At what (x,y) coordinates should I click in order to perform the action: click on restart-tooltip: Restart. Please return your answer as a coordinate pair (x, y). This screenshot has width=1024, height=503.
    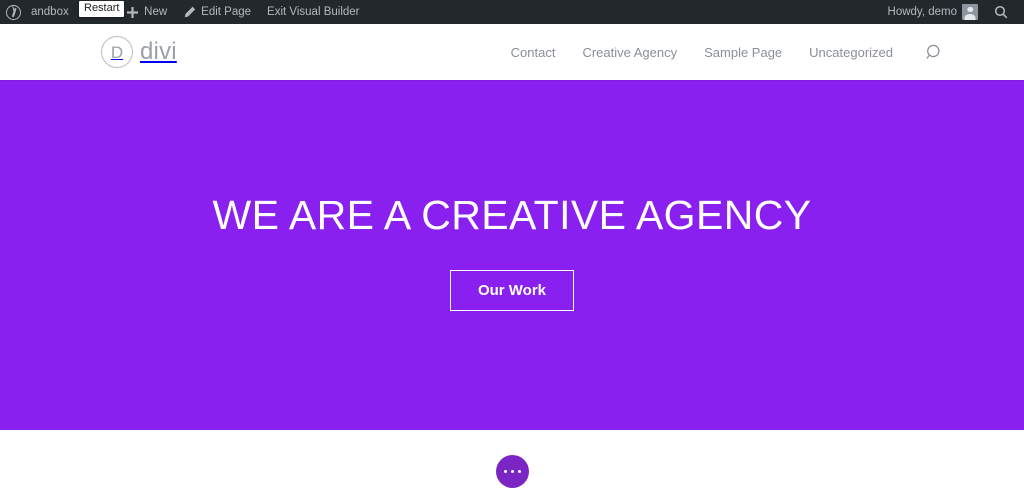
    Looking at the image, I should click on (102, 9).